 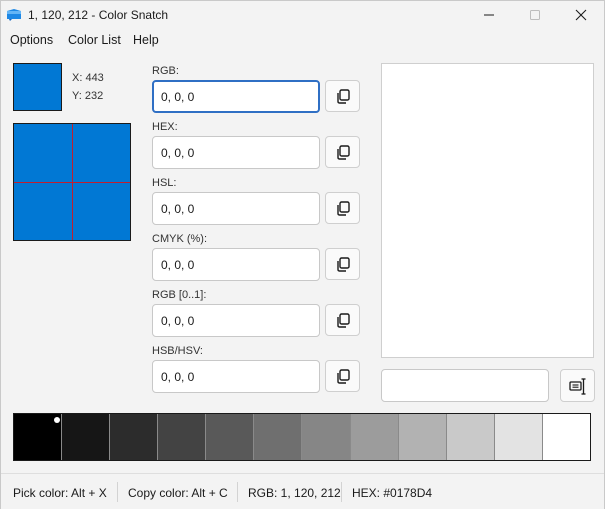 What do you see at coordinates (14, 15) in the screenshot?
I see `app-icon` at bounding box center [14, 15].